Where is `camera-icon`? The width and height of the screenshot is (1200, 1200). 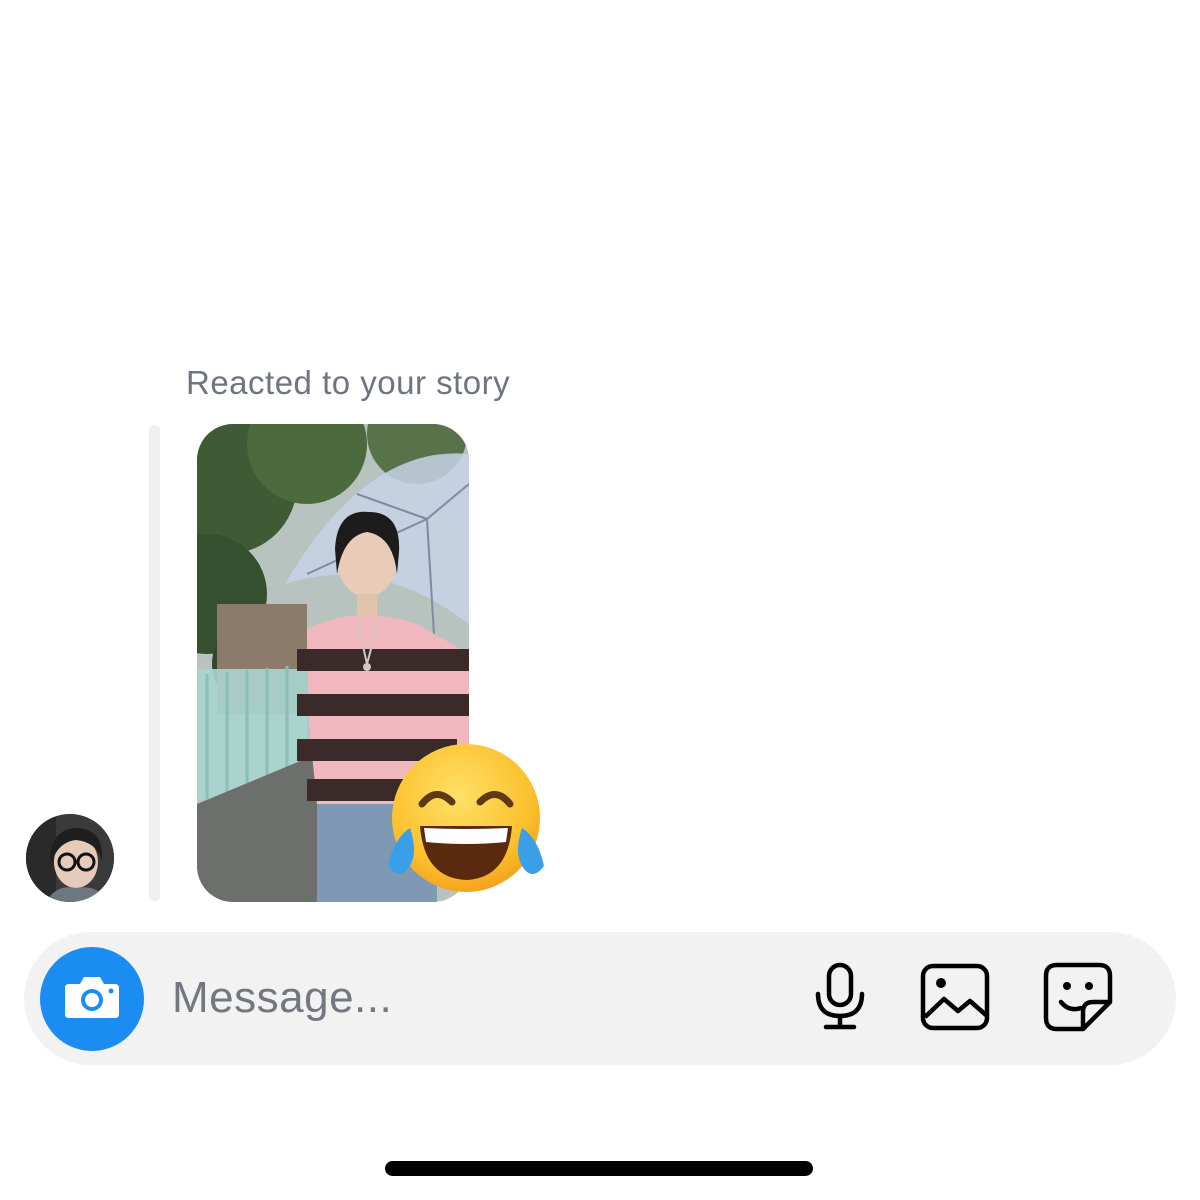
camera-icon is located at coordinates (92, 999).